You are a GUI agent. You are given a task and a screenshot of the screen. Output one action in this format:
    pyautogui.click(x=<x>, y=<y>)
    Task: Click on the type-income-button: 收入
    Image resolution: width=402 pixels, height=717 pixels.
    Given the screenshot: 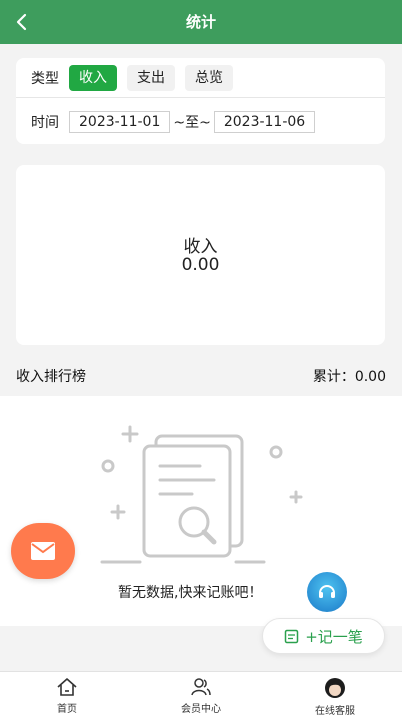 What is the action you would take?
    pyautogui.click(x=93, y=77)
    